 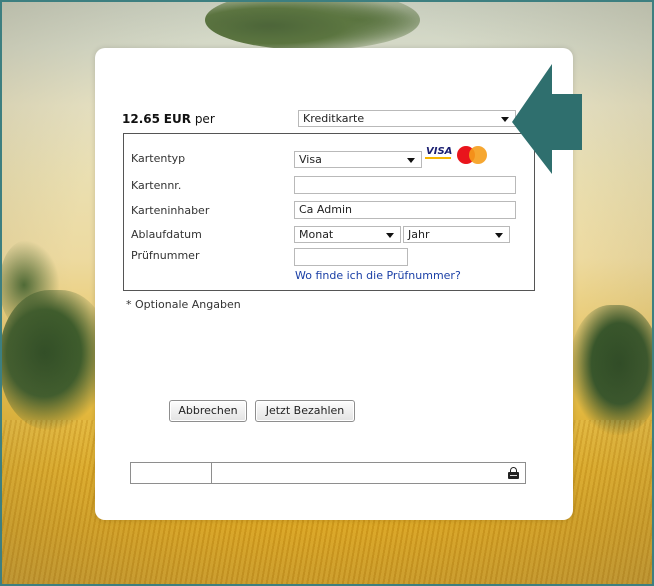 What do you see at coordinates (347, 234) in the screenshot?
I see `expiry-month-select: Monat` at bounding box center [347, 234].